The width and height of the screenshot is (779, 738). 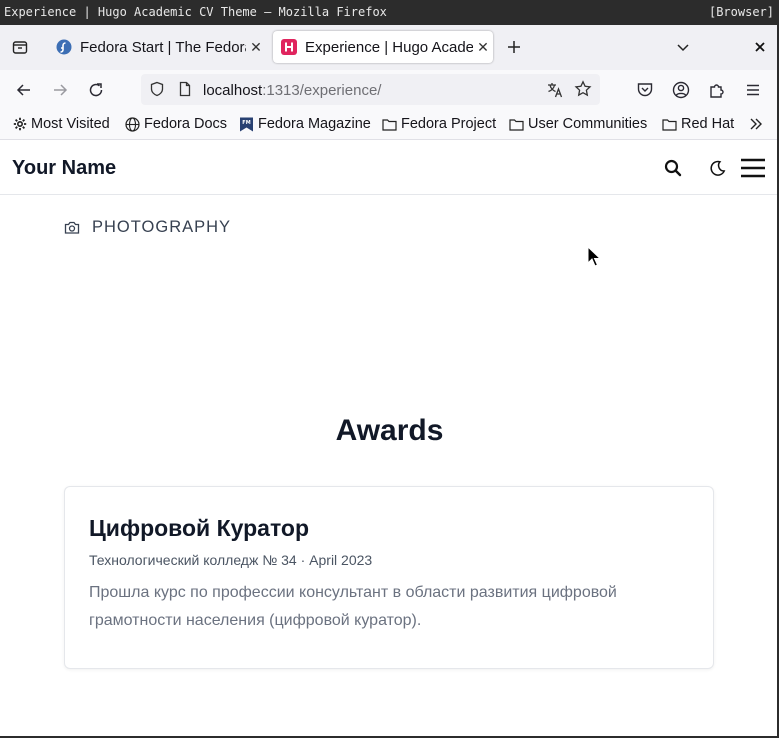 I want to click on page-icon, so click(x=185, y=91).